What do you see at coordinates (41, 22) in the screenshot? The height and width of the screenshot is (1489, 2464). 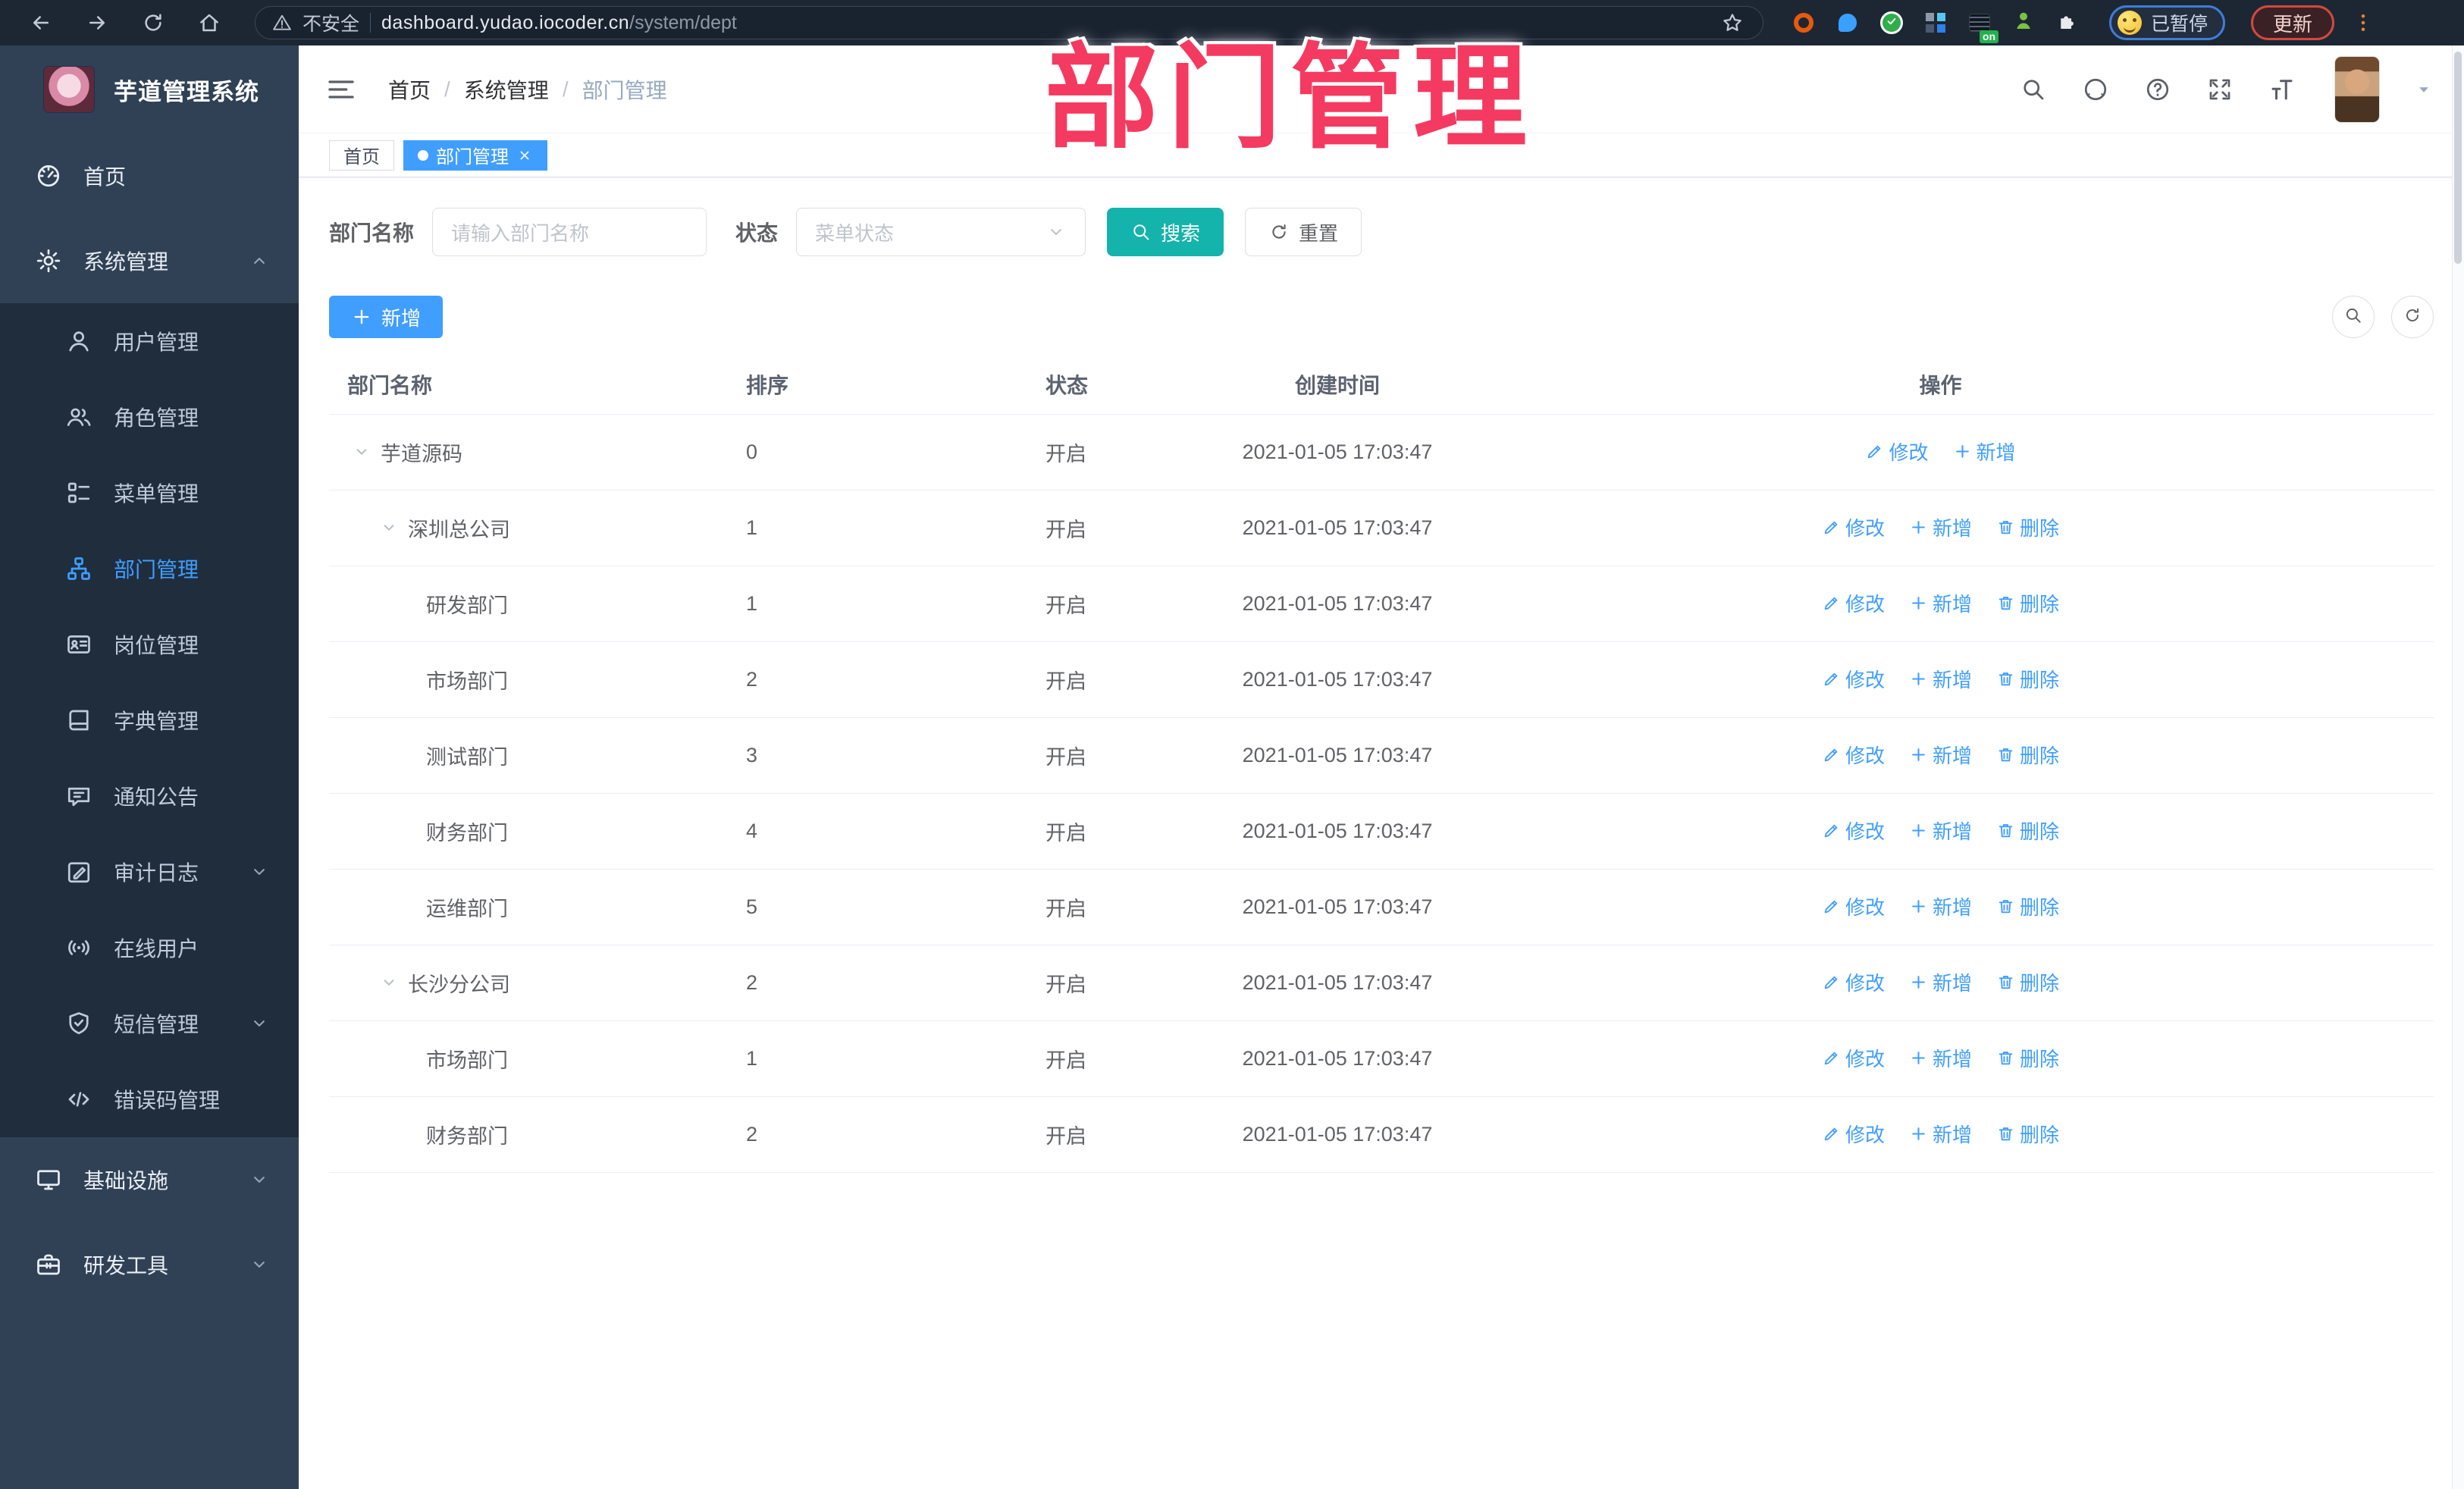 I see `back-arrow-icon` at bounding box center [41, 22].